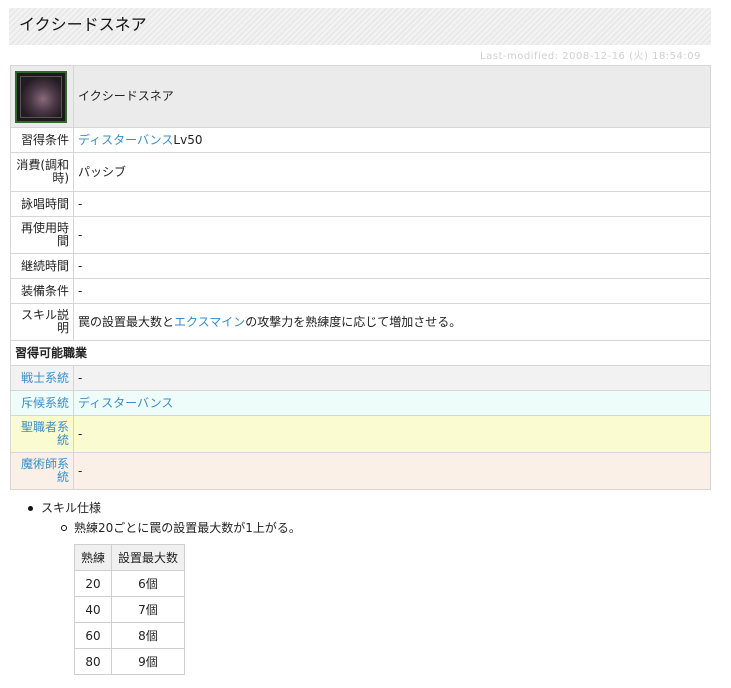 The image size is (731, 688). I want to click on link-disturbance: ディスターバンス, so click(125, 140).